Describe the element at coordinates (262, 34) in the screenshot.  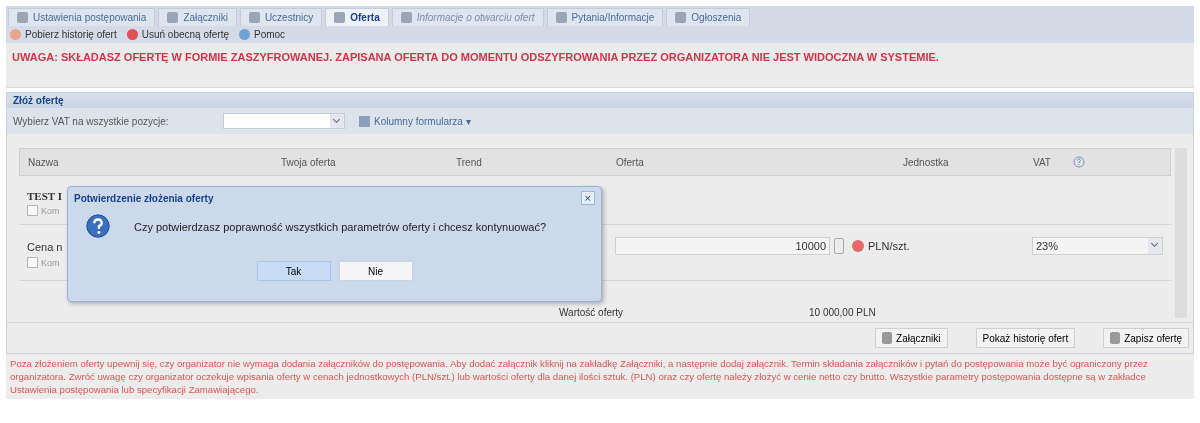
I see `toolbar-button: Pomoc` at that location.